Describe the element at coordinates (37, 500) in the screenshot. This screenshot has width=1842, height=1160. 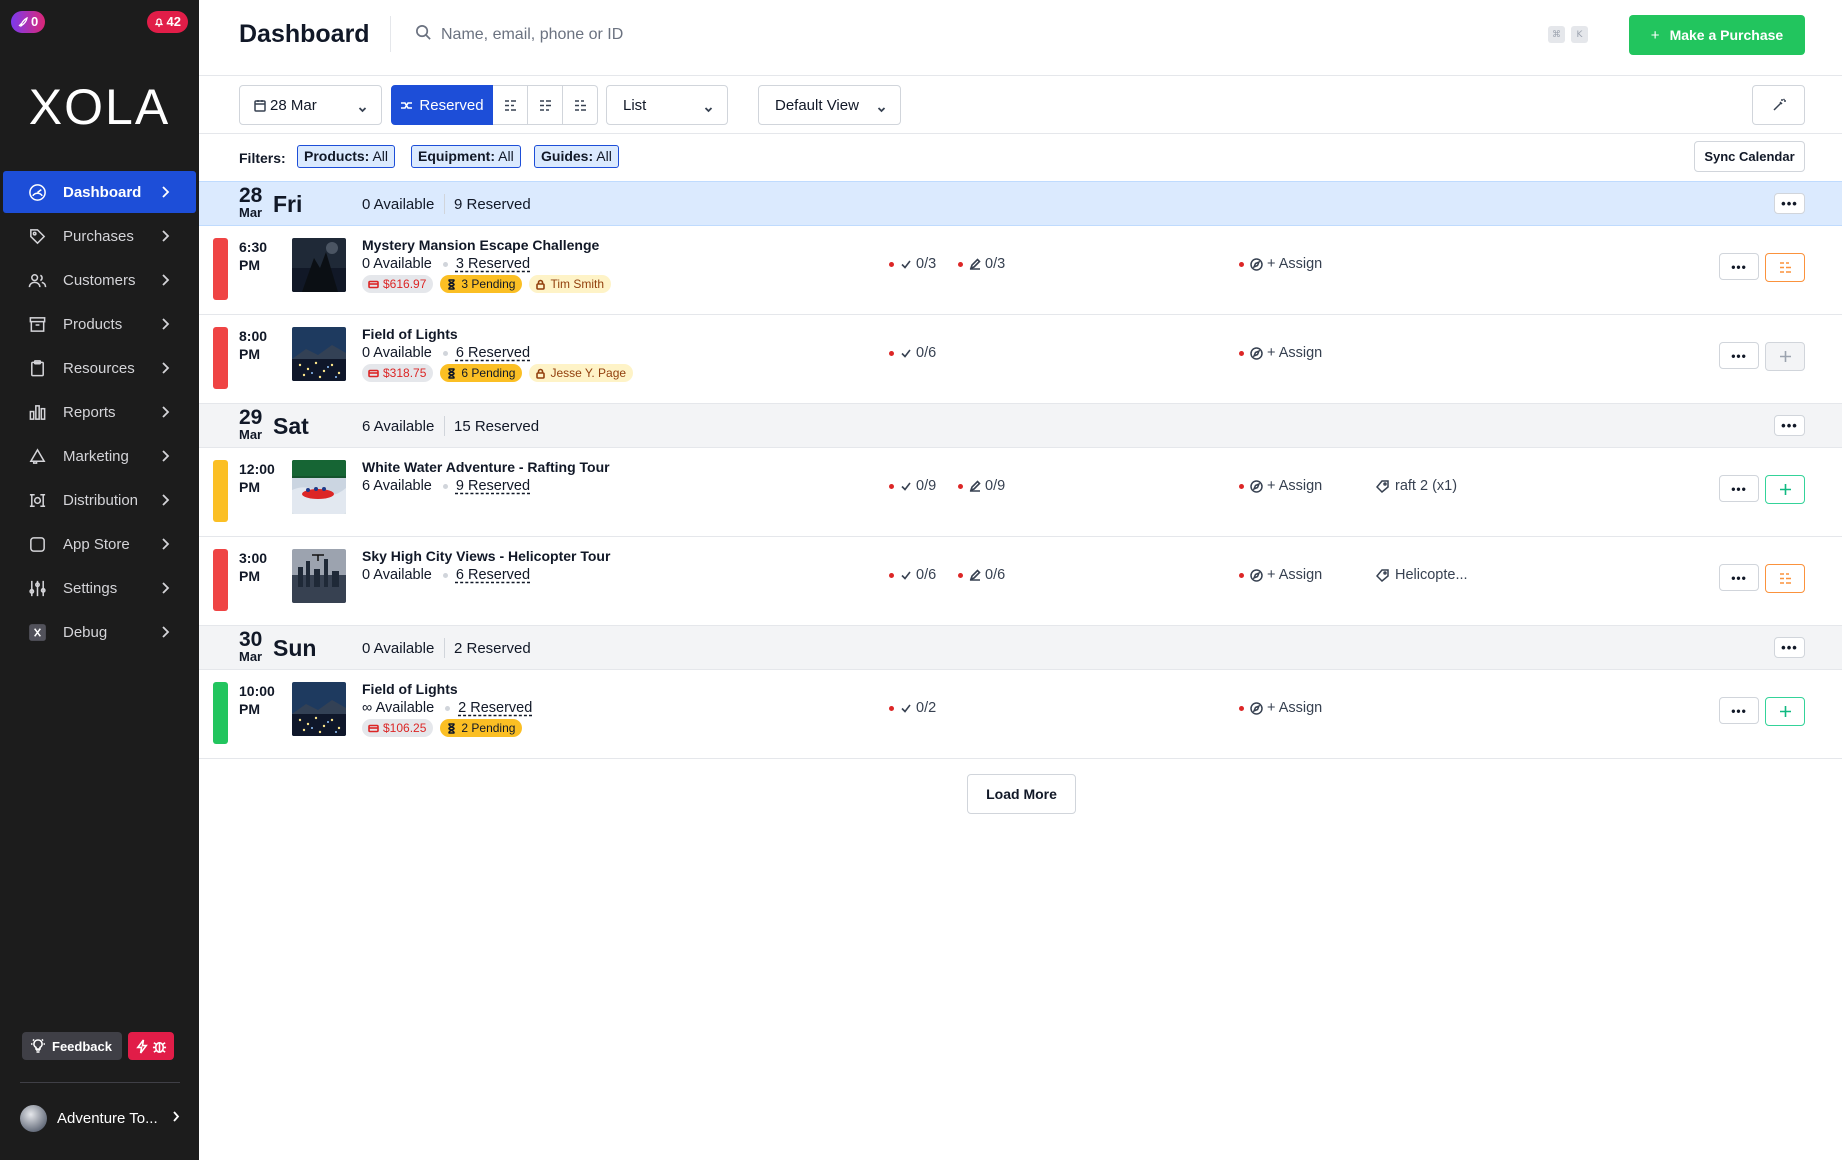
I see `distribution-icon` at that location.